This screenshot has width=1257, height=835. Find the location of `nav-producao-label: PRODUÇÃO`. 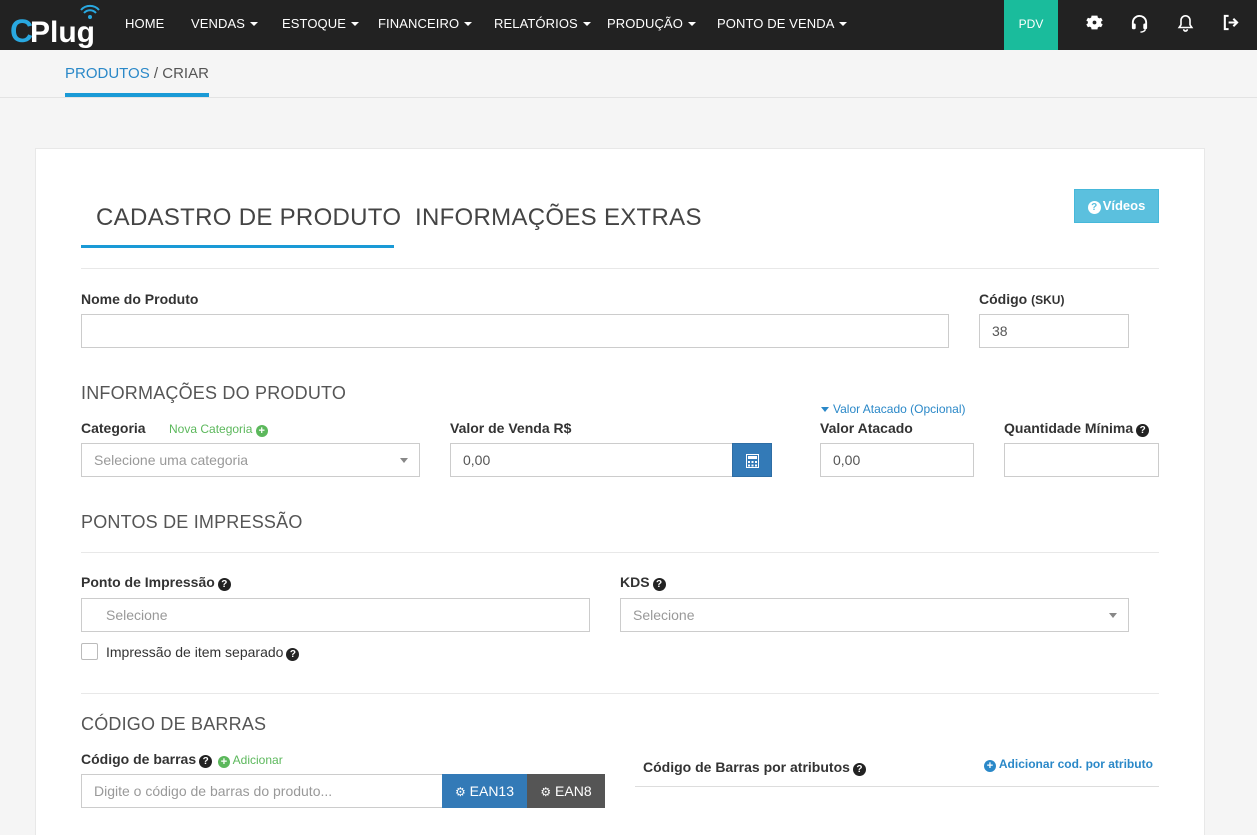

nav-producao-label: PRODUÇÃO is located at coordinates (645, 23).